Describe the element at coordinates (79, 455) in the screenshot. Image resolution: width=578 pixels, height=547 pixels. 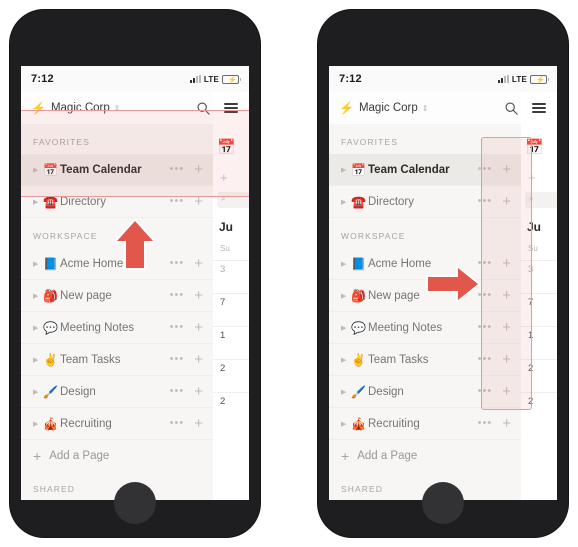
I see `add-a-page-label: Add a Page` at that location.